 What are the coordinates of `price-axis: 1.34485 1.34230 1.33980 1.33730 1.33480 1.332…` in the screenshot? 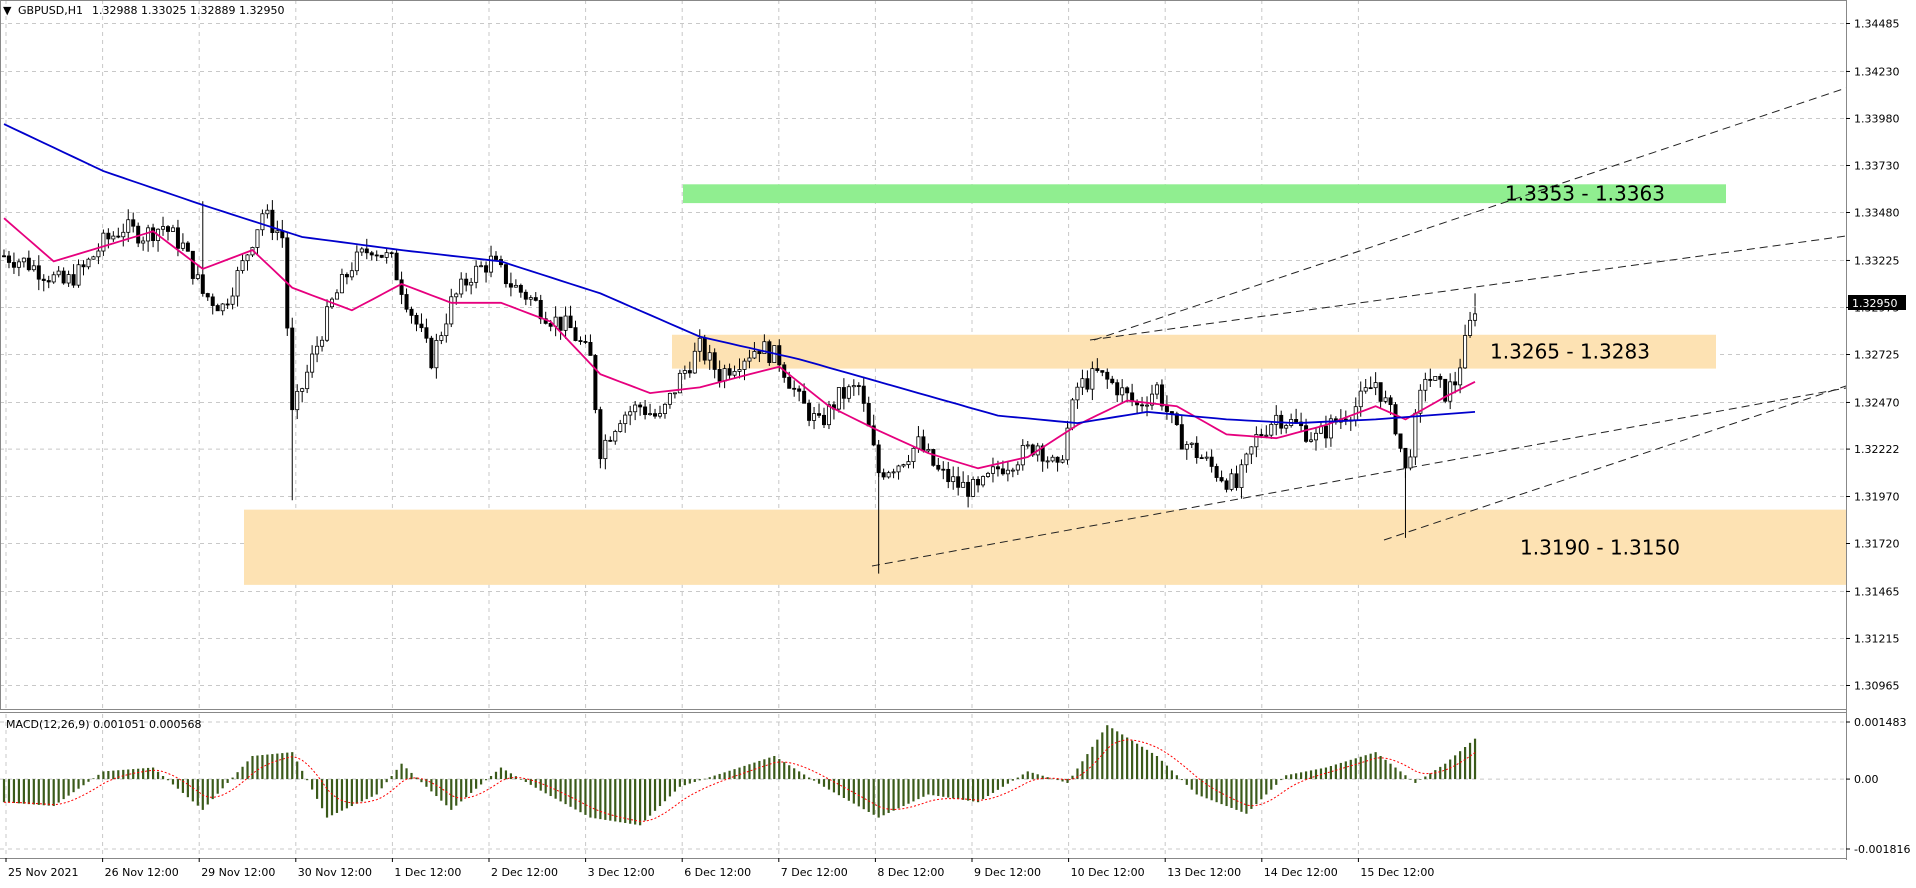 It's located at (1873, 355).